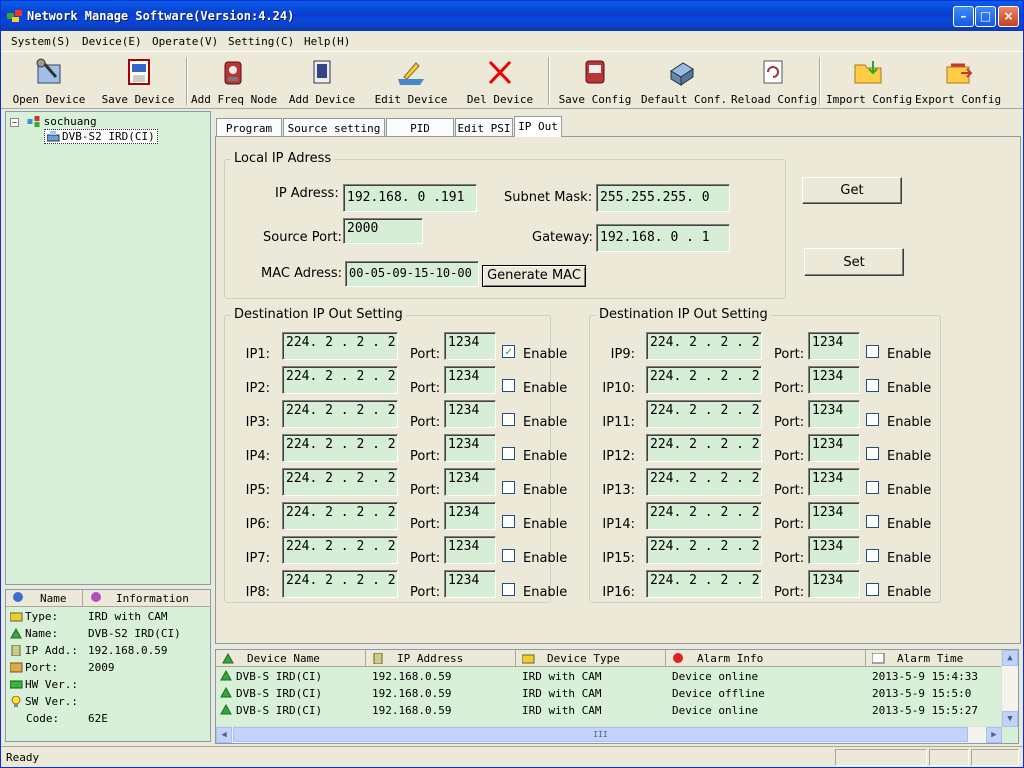 The width and height of the screenshot is (1024, 768). Describe the element at coordinates (470, 448) in the screenshot. I see `dest-ip4-port-field: 1234` at that location.